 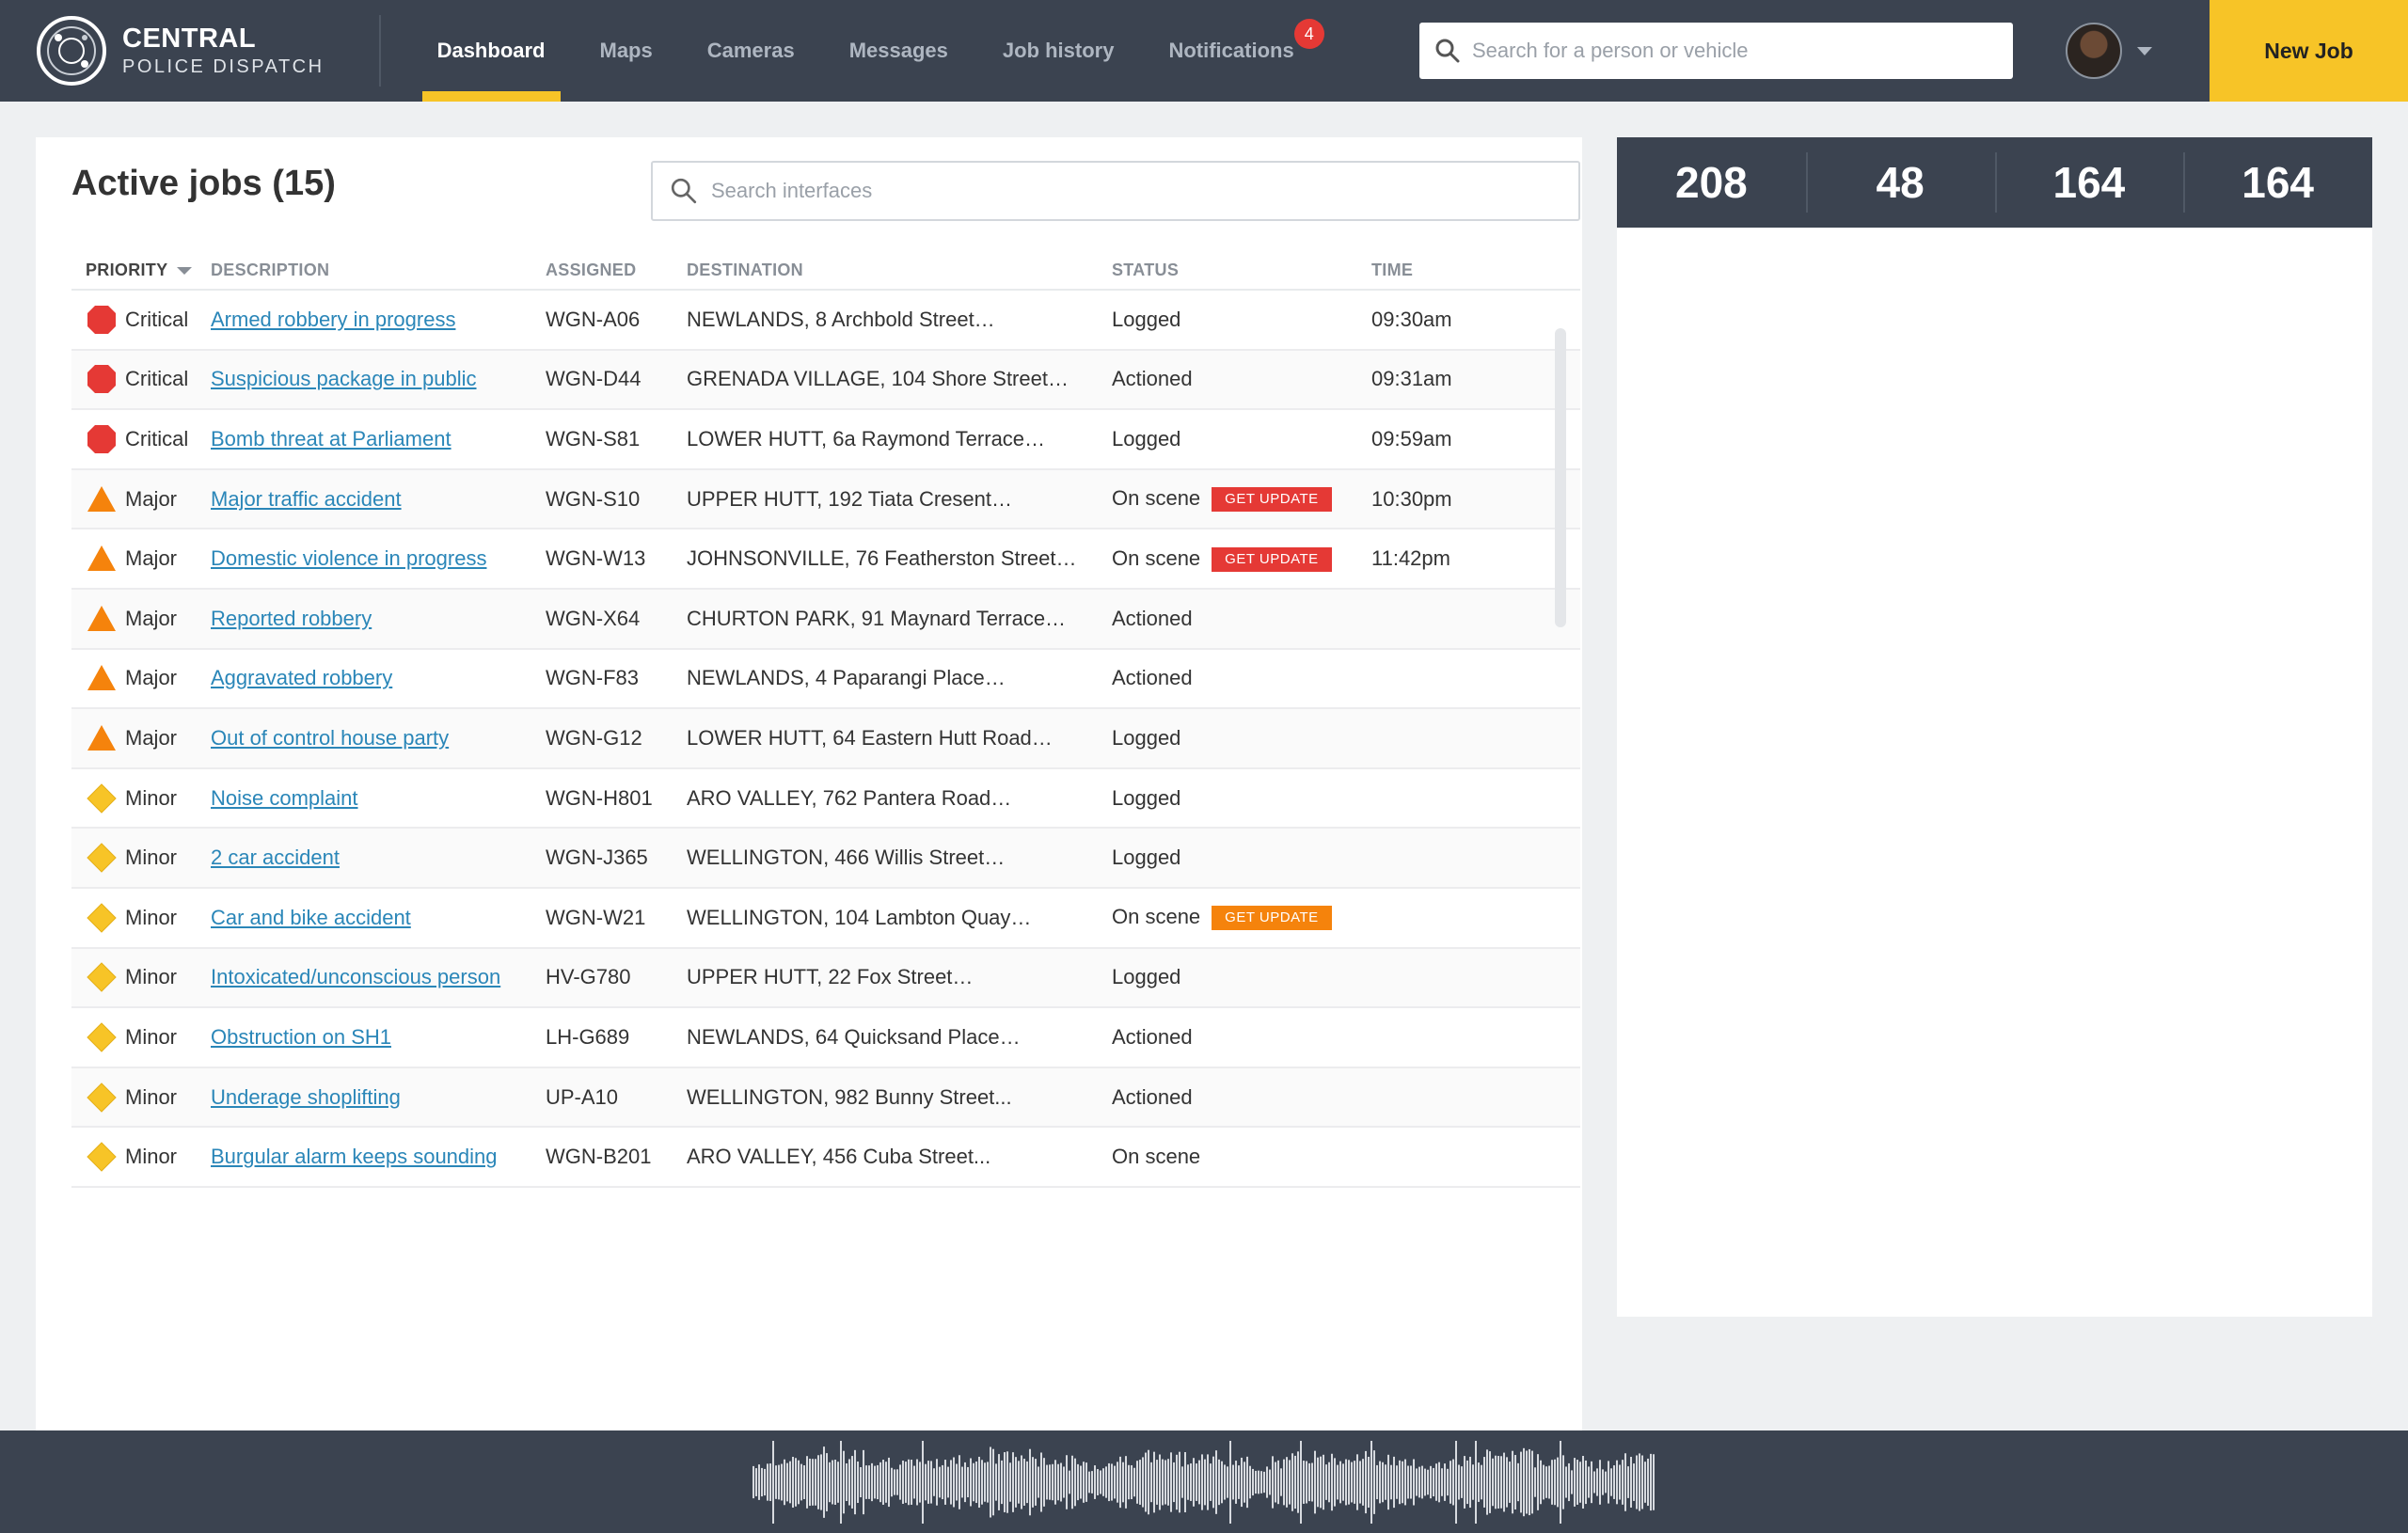 What do you see at coordinates (284, 798) in the screenshot?
I see `job-description-link: Noise complaint` at bounding box center [284, 798].